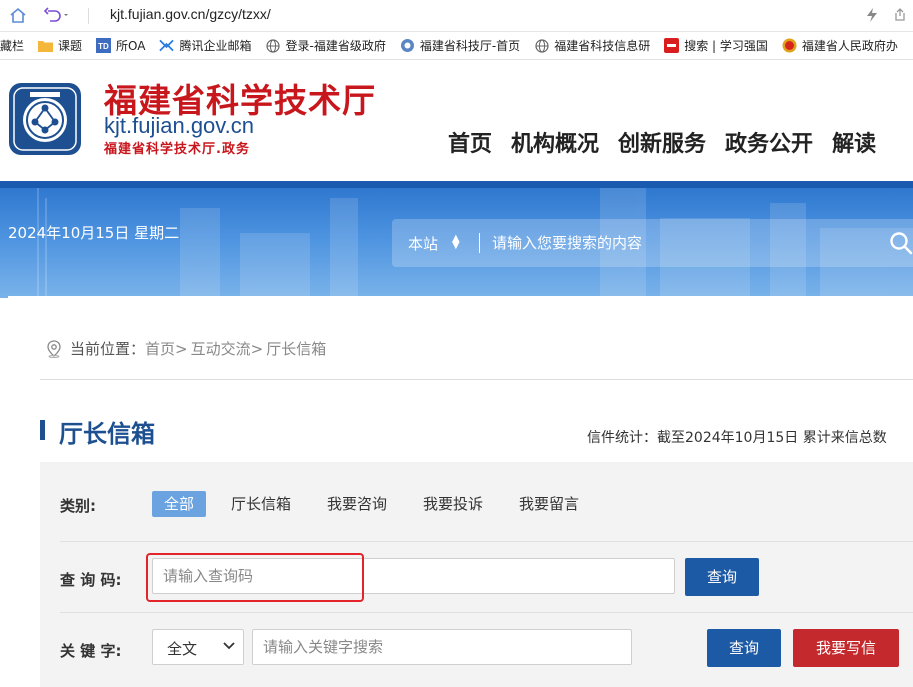 The height and width of the screenshot is (687, 913). I want to click on category-label: 类别:, so click(78, 506).